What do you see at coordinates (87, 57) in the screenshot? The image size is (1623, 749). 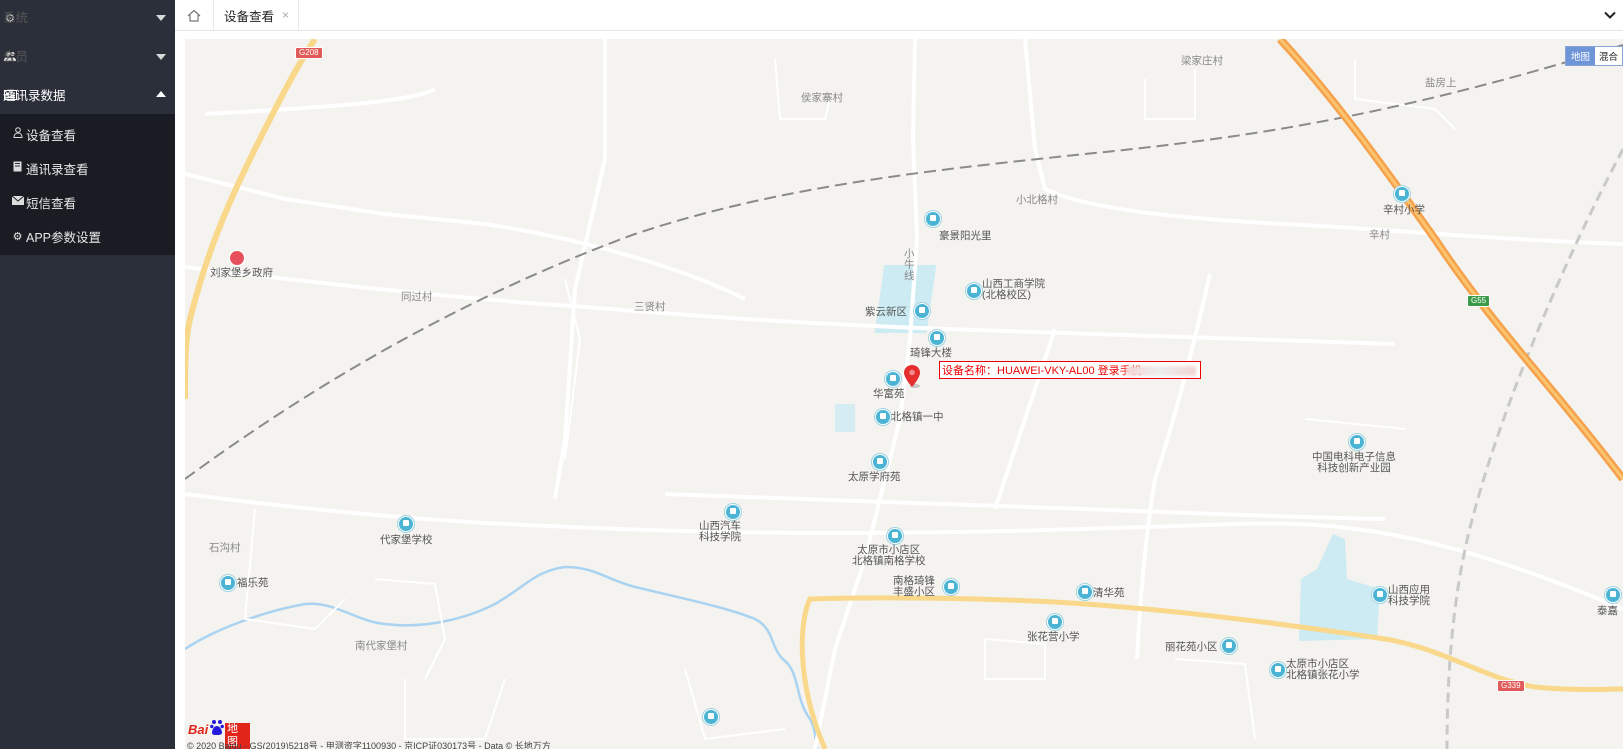 I see `menu-members: 会员` at bounding box center [87, 57].